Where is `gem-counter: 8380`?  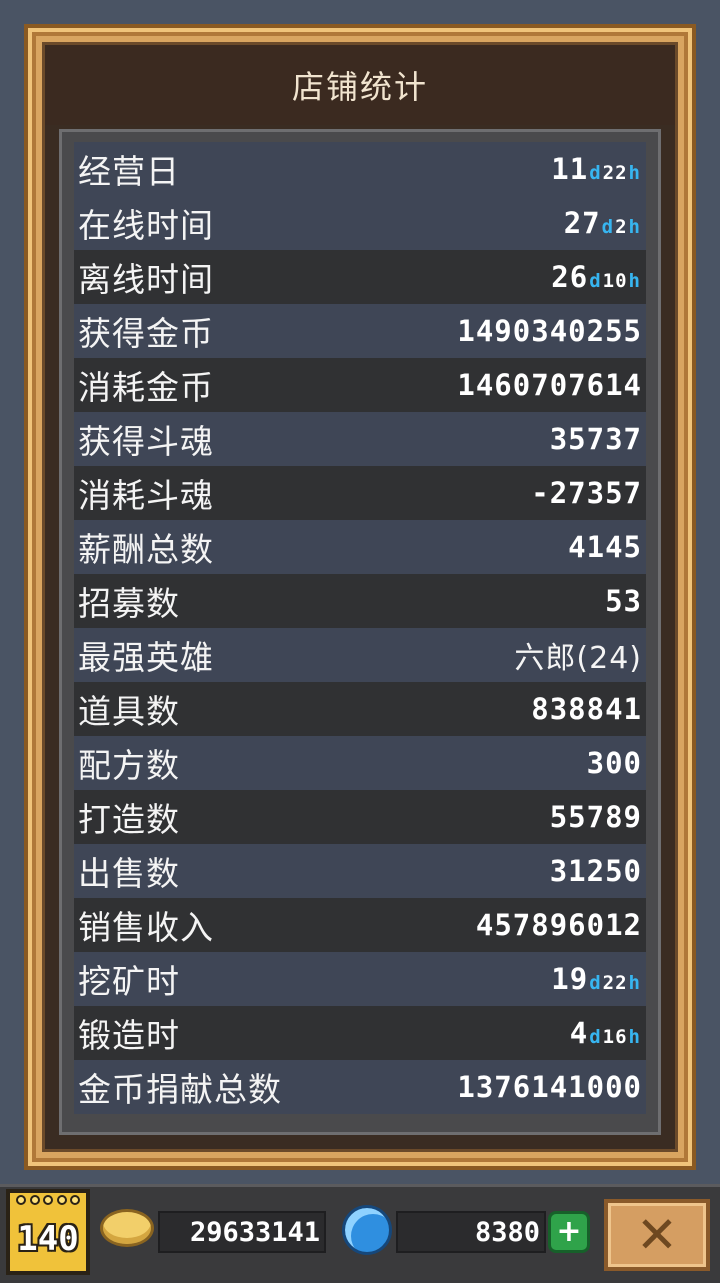 gem-counter: 8380 is located at coordinates (471, 1232).